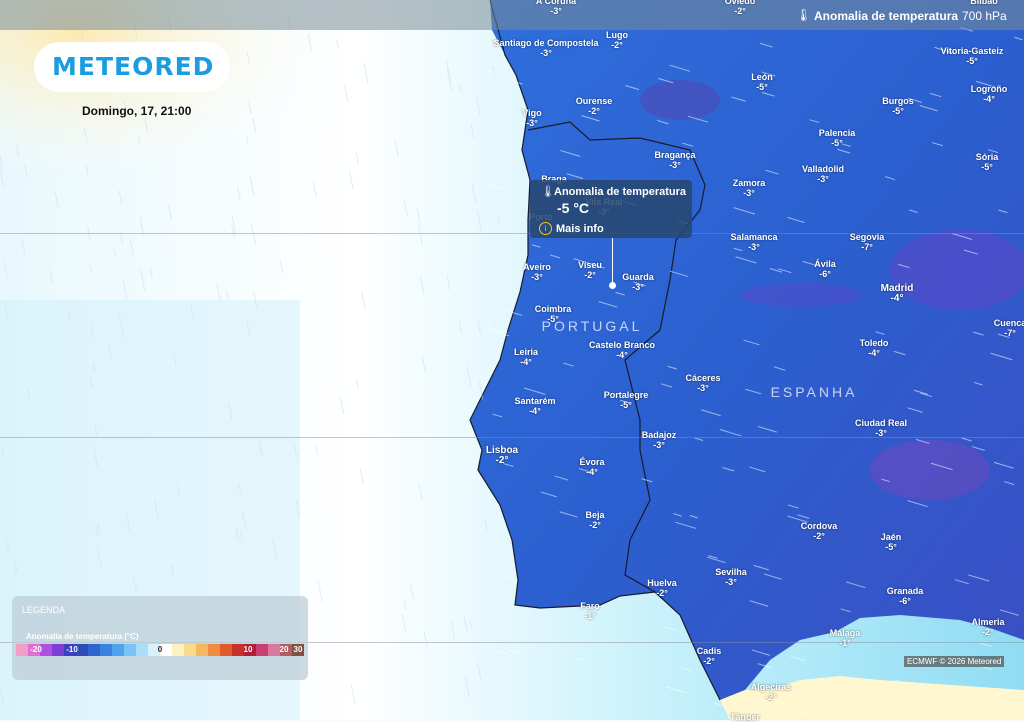 Image resolution: width=1024 pixels, height=722 pixels. I want to click on legend-tick: -10, so click(72, 649).